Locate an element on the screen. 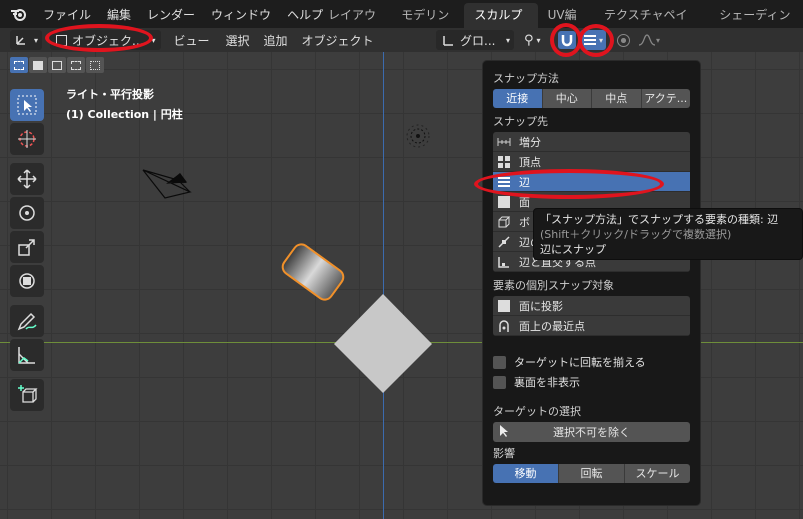 The image size is (803, 519). snap-toggle-button is located at coordinates (567, 40).